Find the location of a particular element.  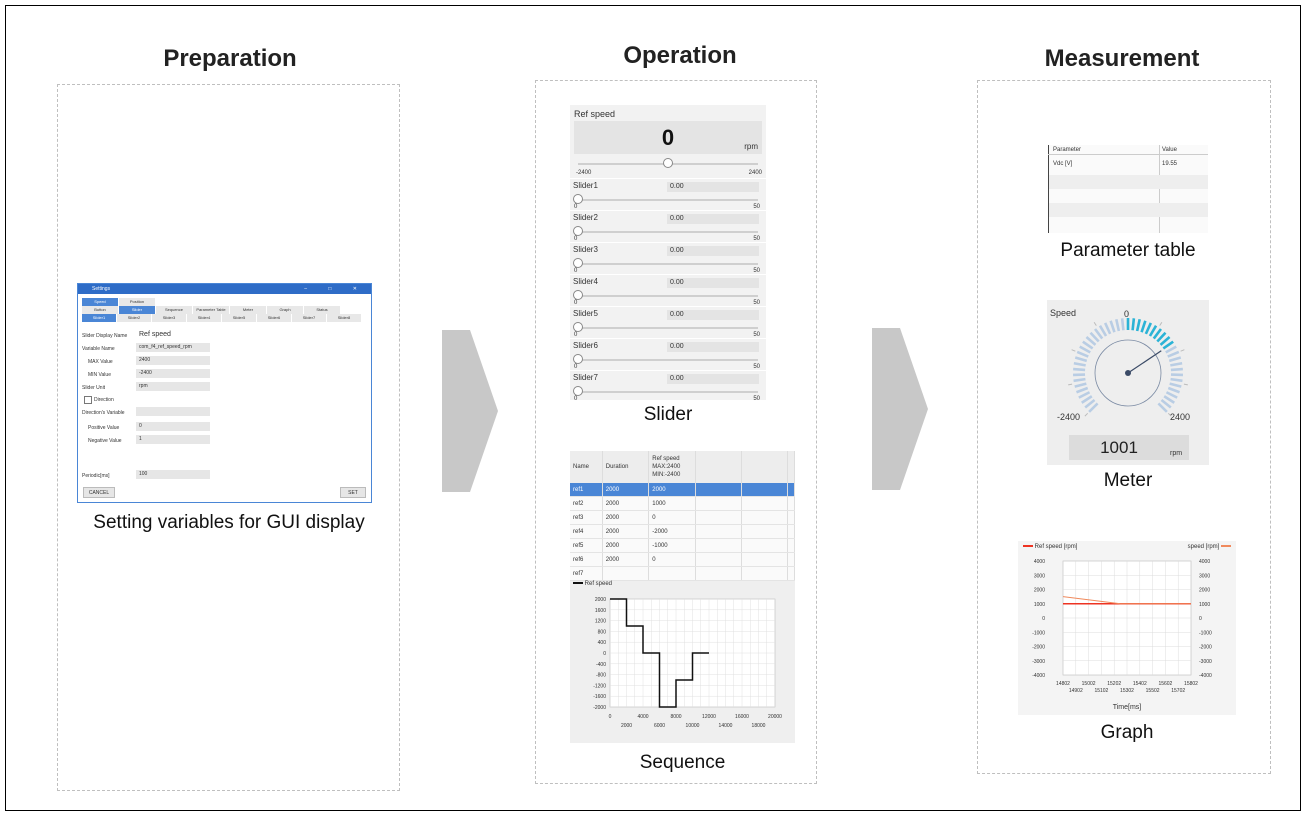

seq-speed: 2000 is located at coordinates (672, 490).